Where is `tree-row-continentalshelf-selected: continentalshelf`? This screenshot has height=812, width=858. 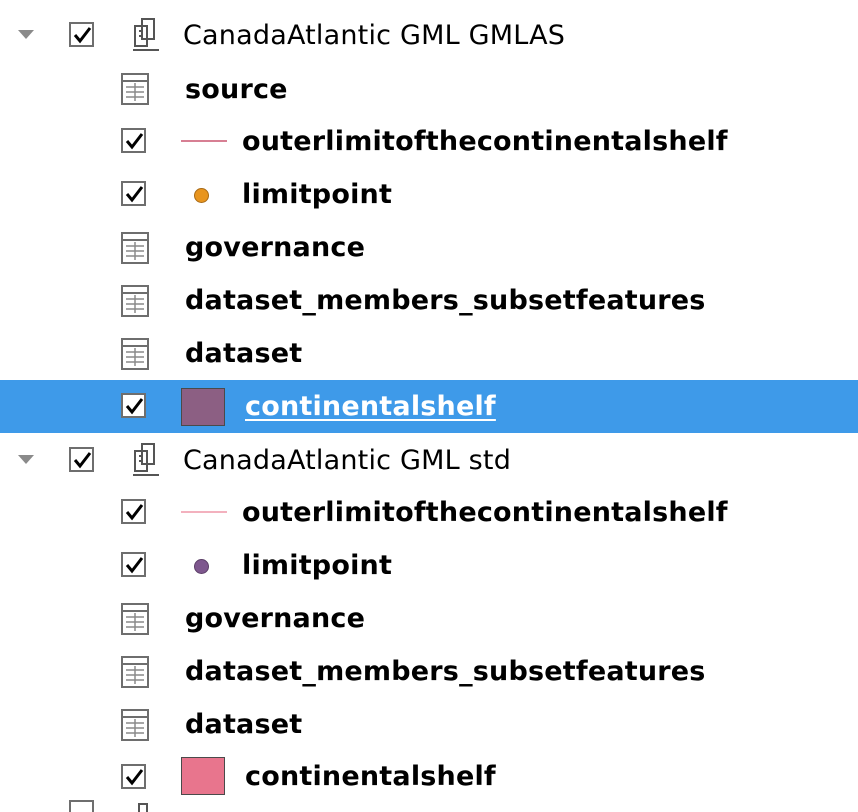
tree-row-continentalshelf-selected: continentalshelf is located at coordinates (429, 406).